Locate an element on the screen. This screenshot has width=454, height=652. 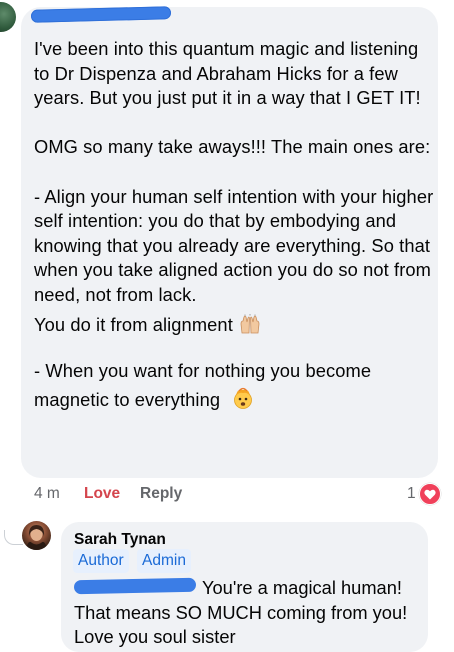
comment-line-text: magnetic to everything is located at coordinates (127, 400).